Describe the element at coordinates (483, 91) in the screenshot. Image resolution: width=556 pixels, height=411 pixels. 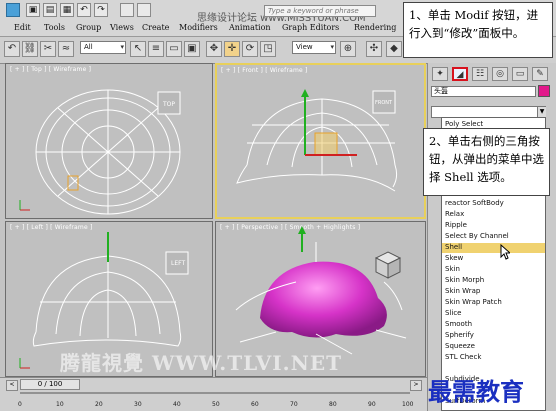
I see `object-name-field: 头盔` at that location.